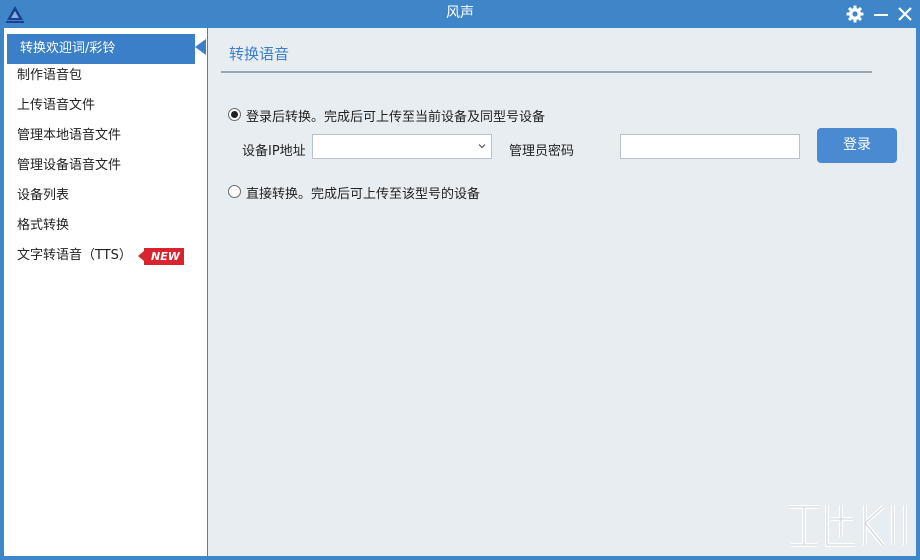  I want to click on sidebar-item-device-list: 设备列表, so click(105, 196).